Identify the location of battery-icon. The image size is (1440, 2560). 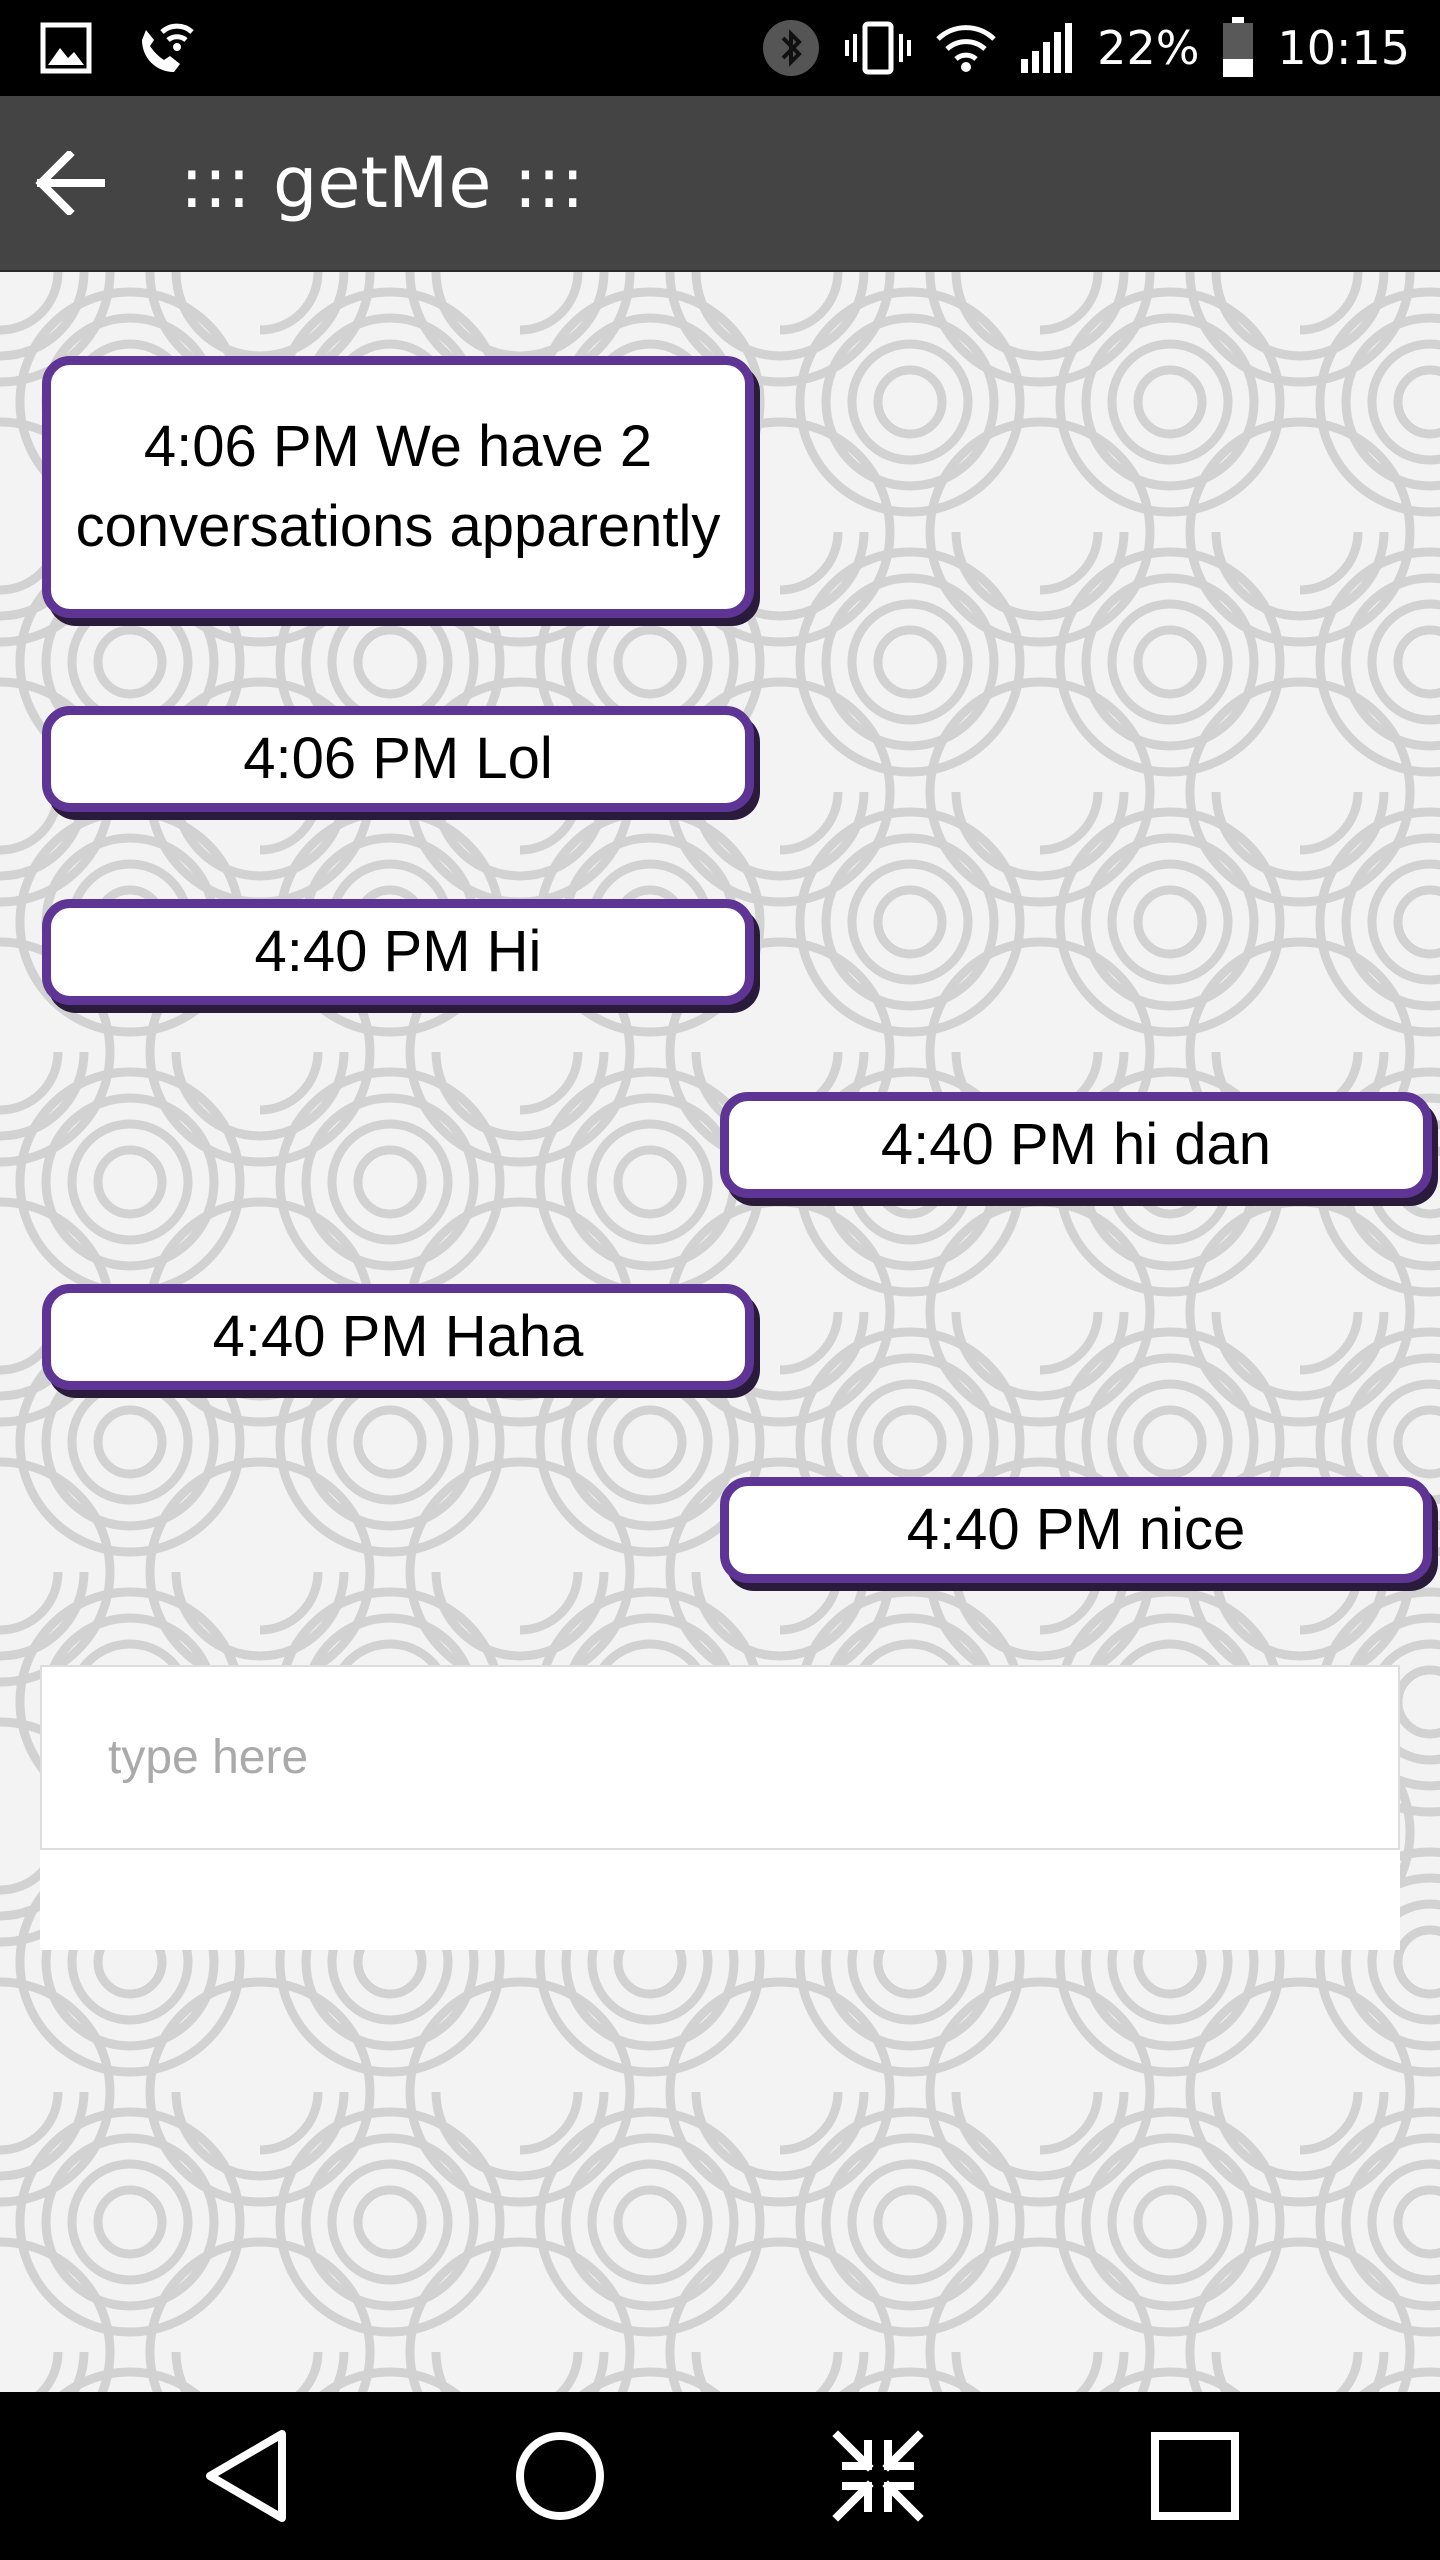
(1238, 48).